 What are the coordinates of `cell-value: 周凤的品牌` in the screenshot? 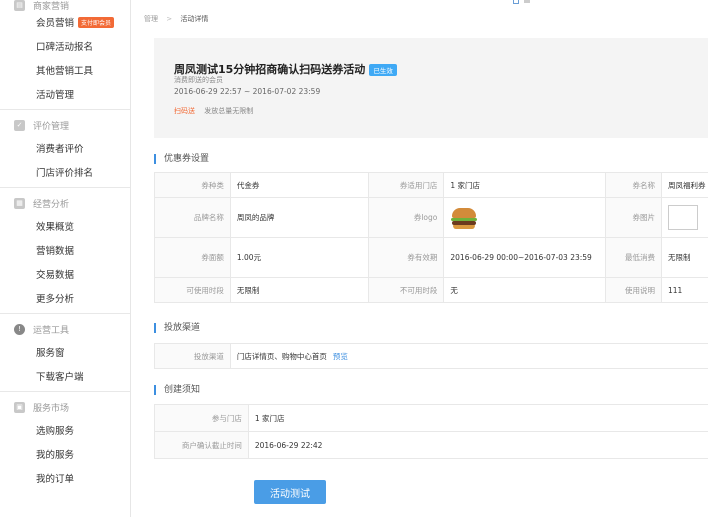 It's located at (299, 217).